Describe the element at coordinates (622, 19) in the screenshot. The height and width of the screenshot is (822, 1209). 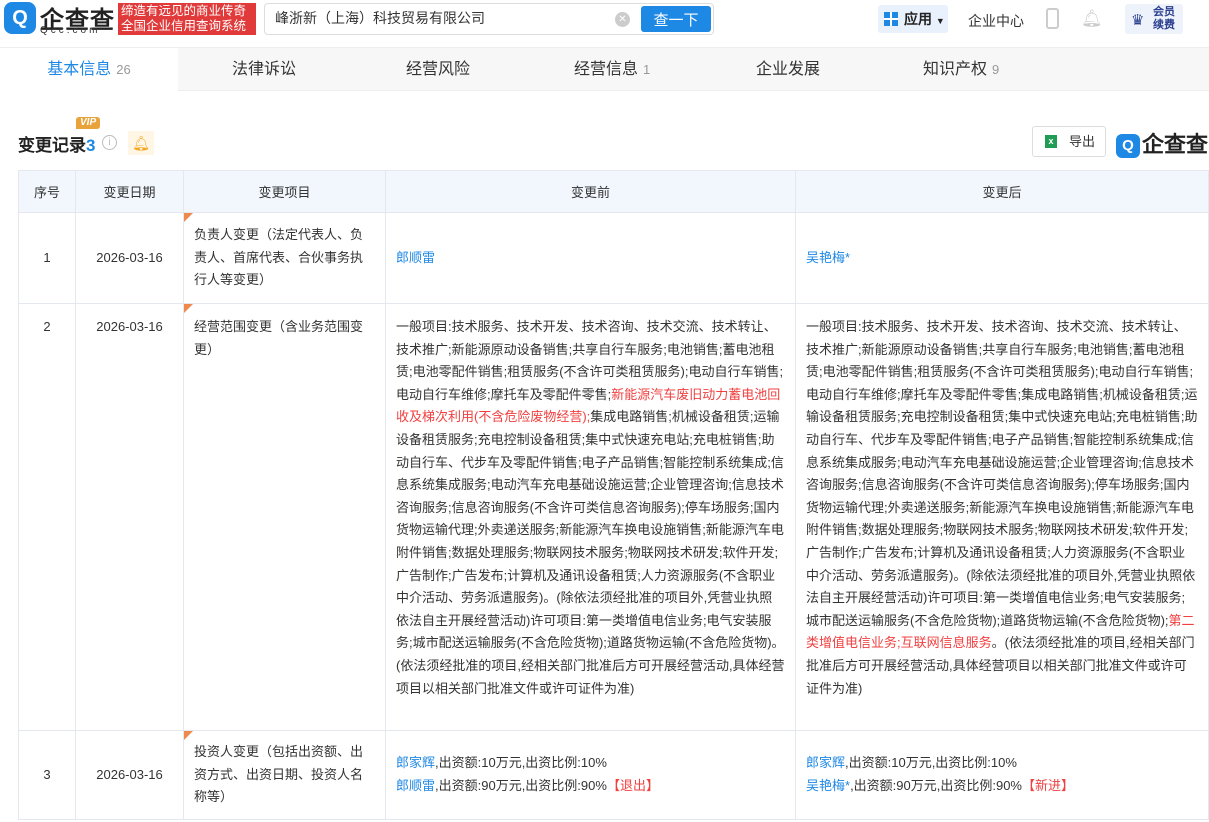
I see `clear-icon: ✕` at that location.